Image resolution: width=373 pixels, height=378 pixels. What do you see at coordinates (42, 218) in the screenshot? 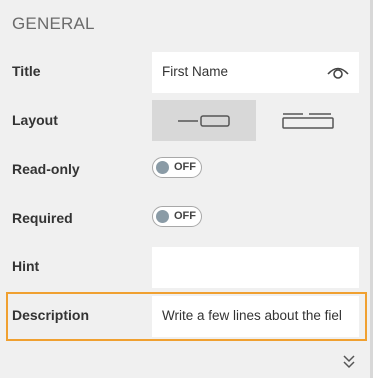
I see `required-label: Required` at bounding box center [42, 218].